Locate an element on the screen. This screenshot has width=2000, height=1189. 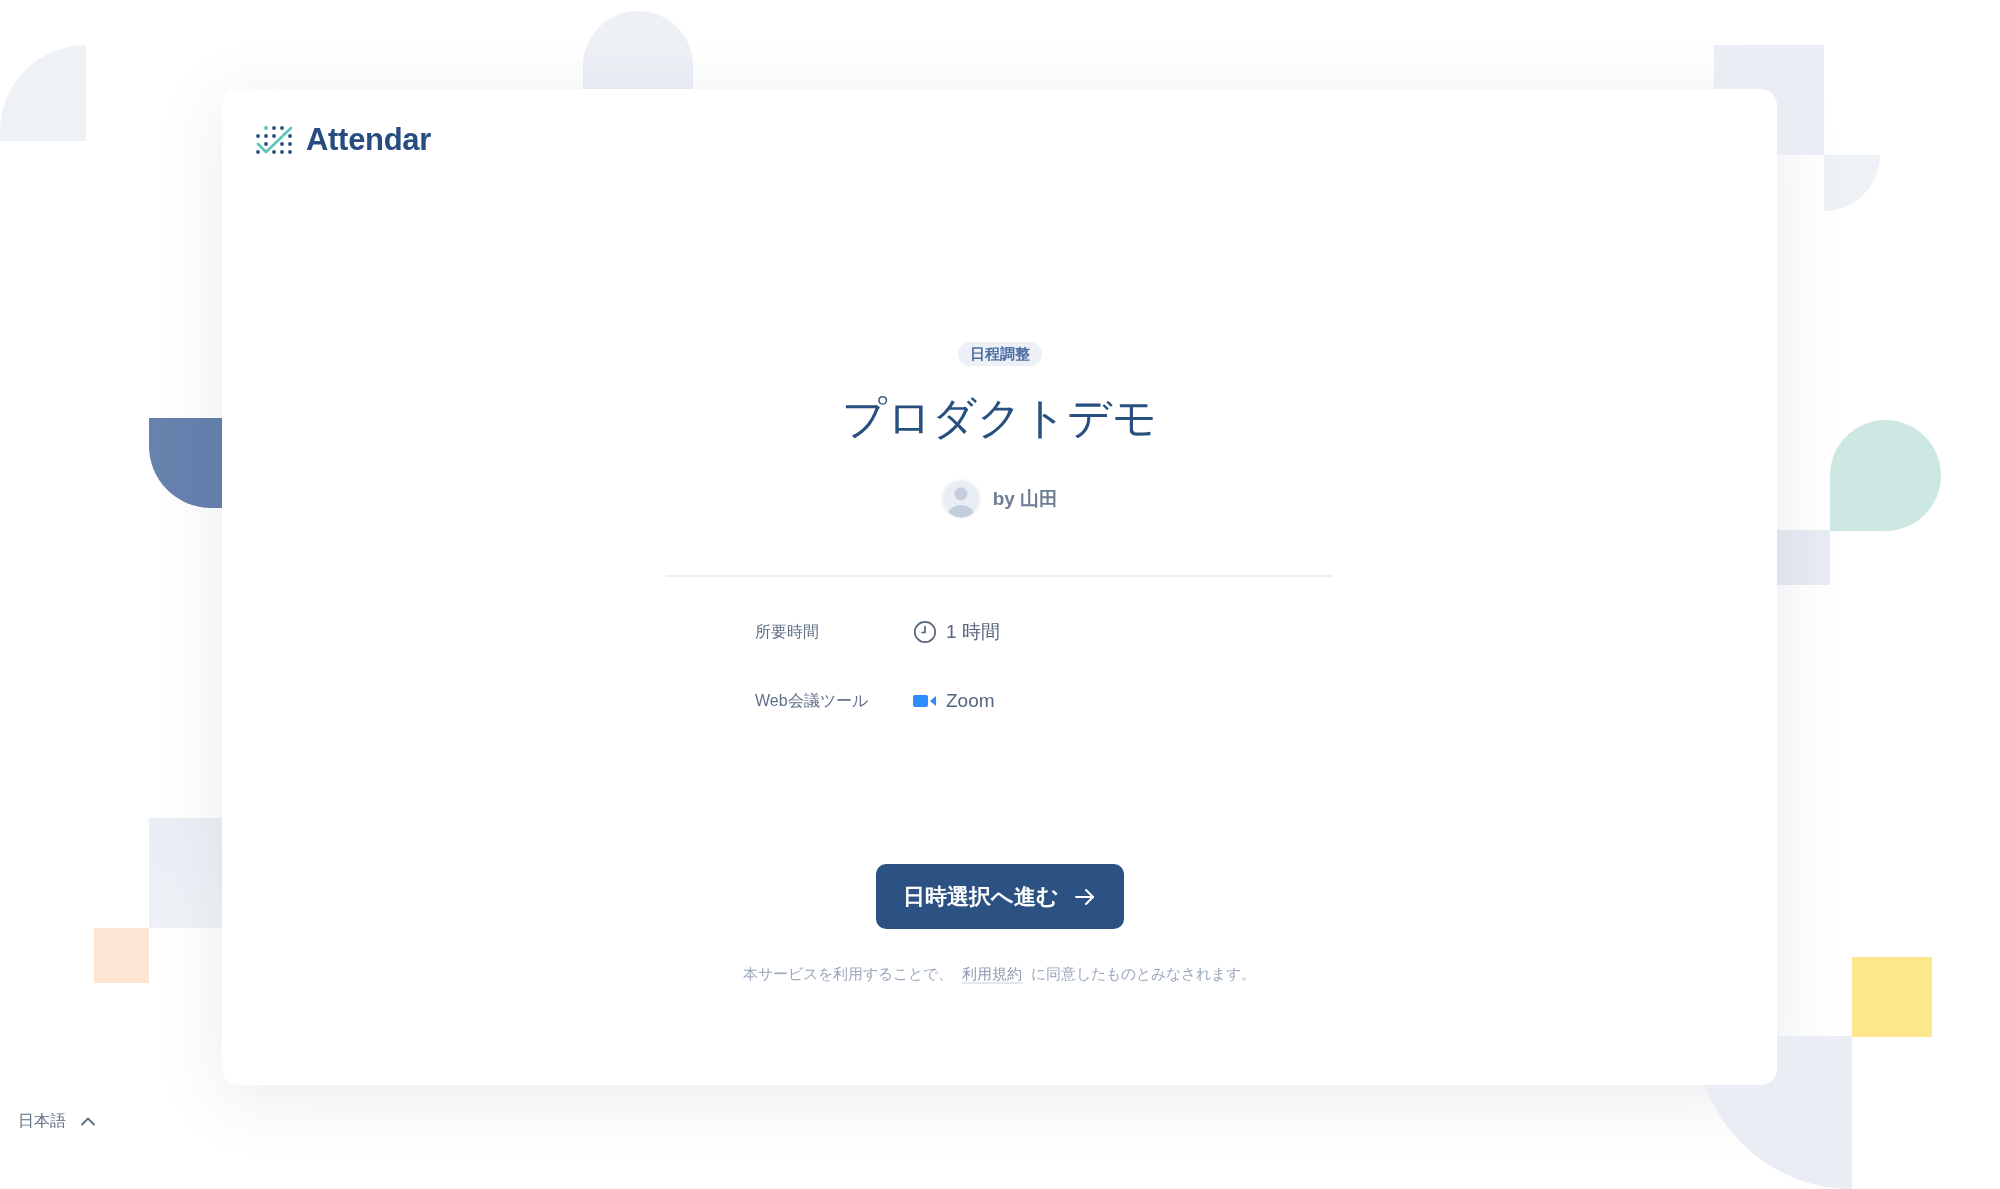
terms-notice: 本サービスを利用することで、 利用規約 に同意したものとみなされます。 is located at coordinates (999, 975).